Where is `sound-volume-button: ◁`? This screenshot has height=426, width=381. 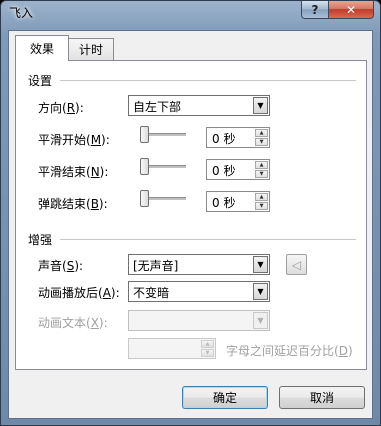
sound-volume-button: ◁ is located at coordinates (296, 264).